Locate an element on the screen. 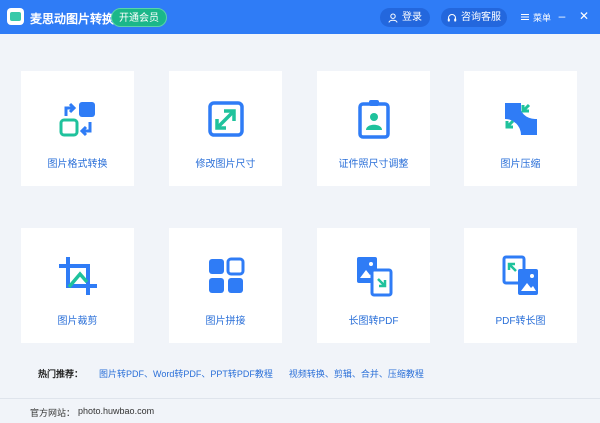  close-button: ✕ is located at coordinates (584, 16).